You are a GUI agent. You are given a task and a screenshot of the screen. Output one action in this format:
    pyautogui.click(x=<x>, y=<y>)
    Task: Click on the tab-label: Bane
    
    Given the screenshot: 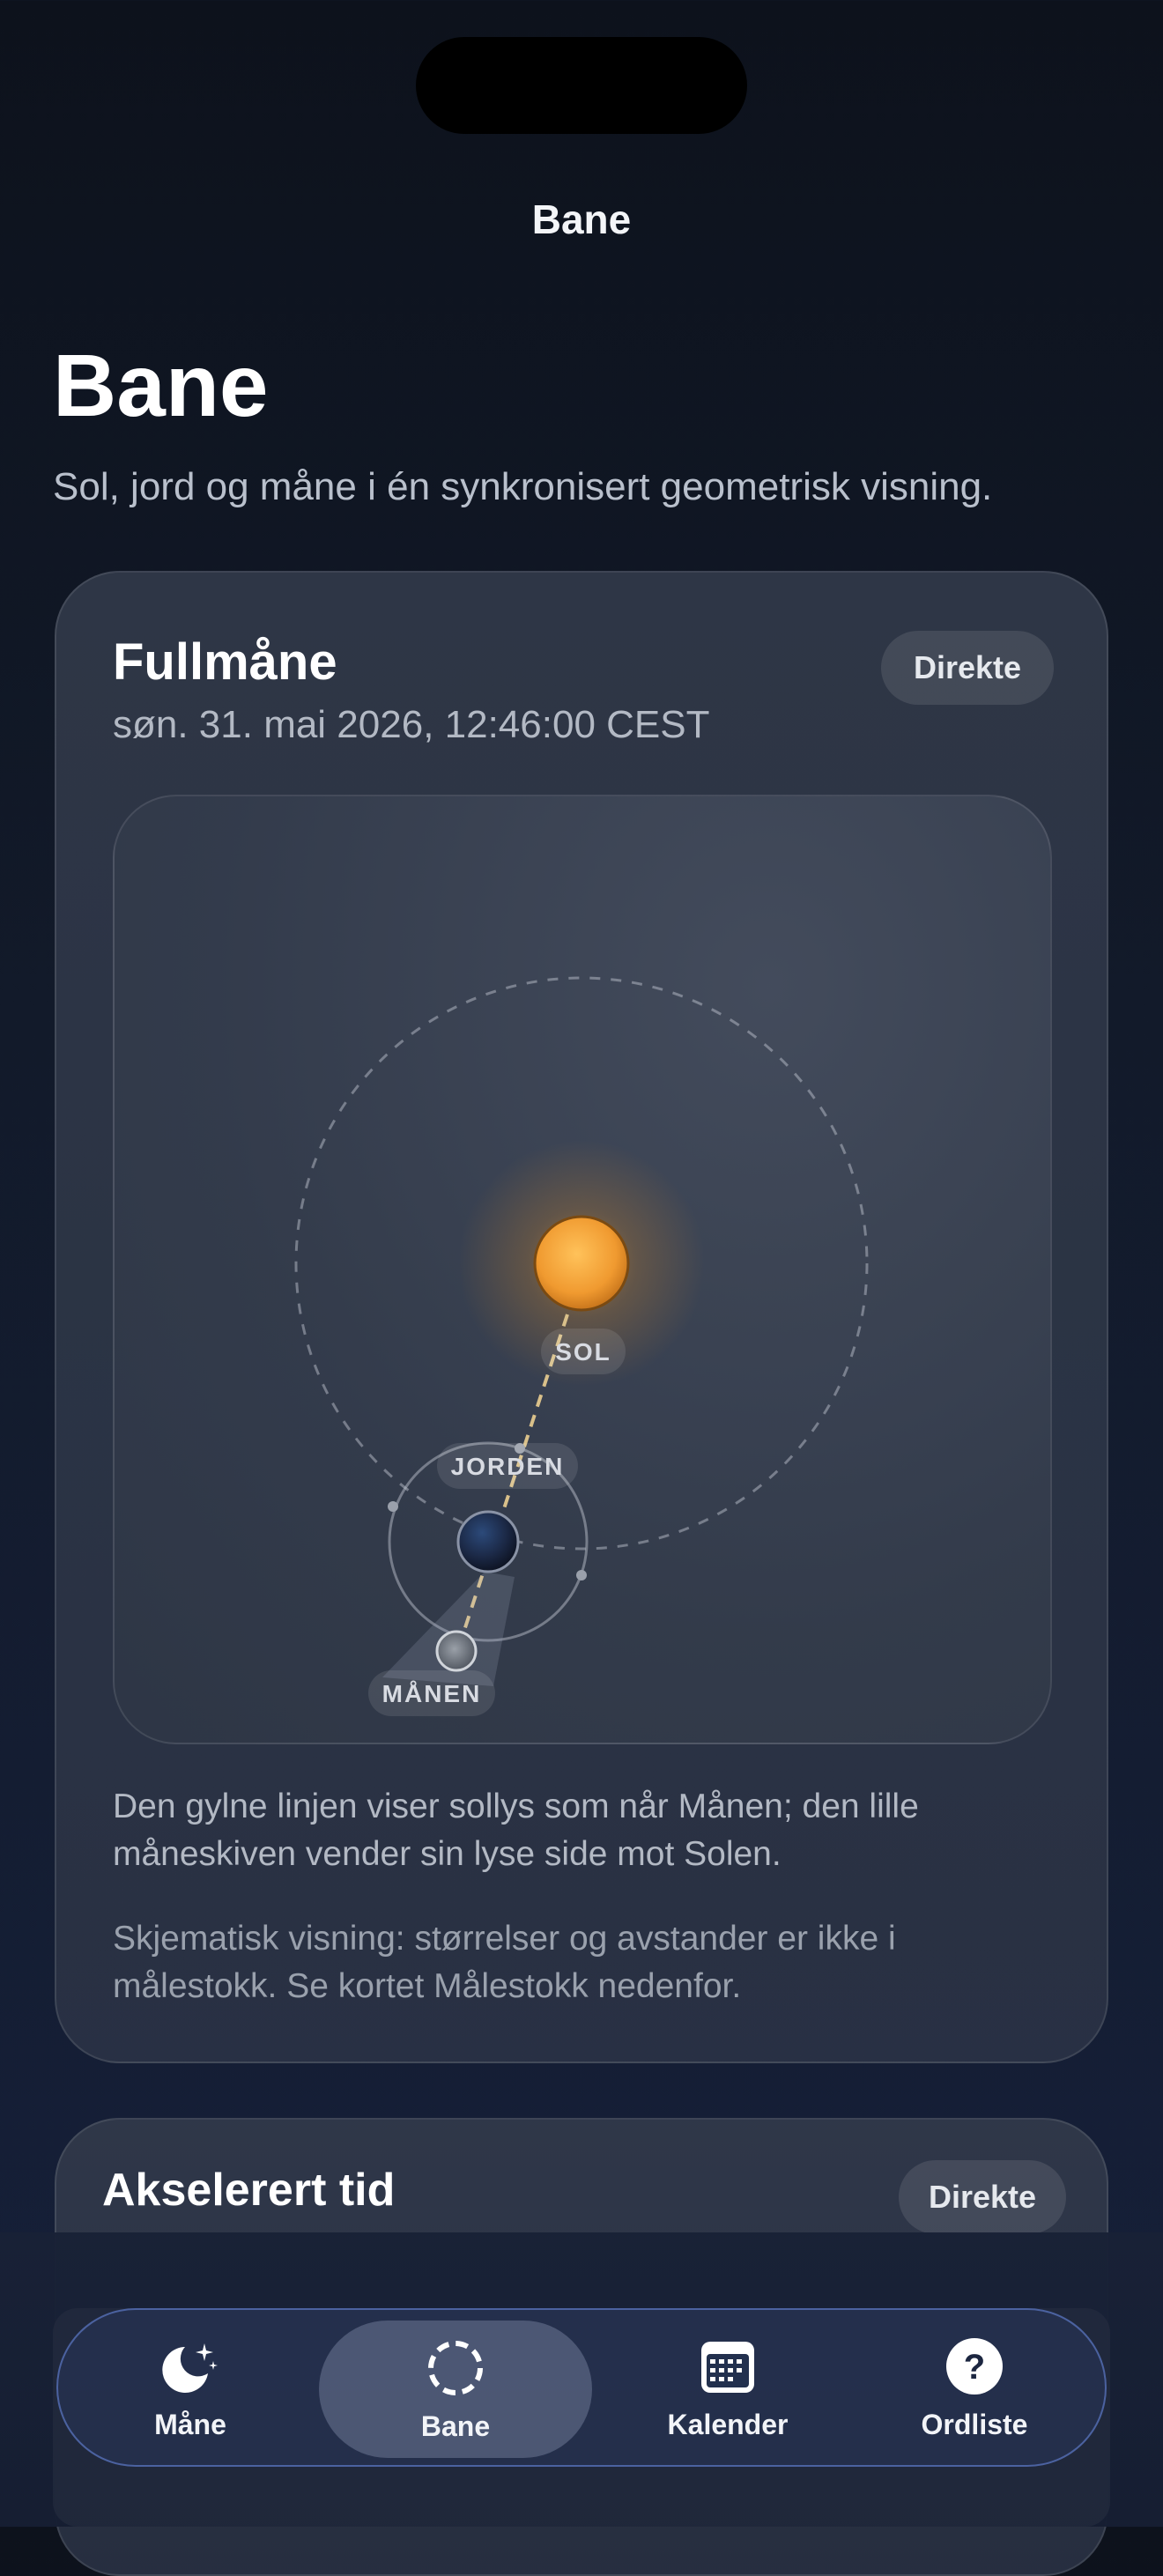 What is the action you would take?
    pyautogui.click(x=456, y=2425)
    